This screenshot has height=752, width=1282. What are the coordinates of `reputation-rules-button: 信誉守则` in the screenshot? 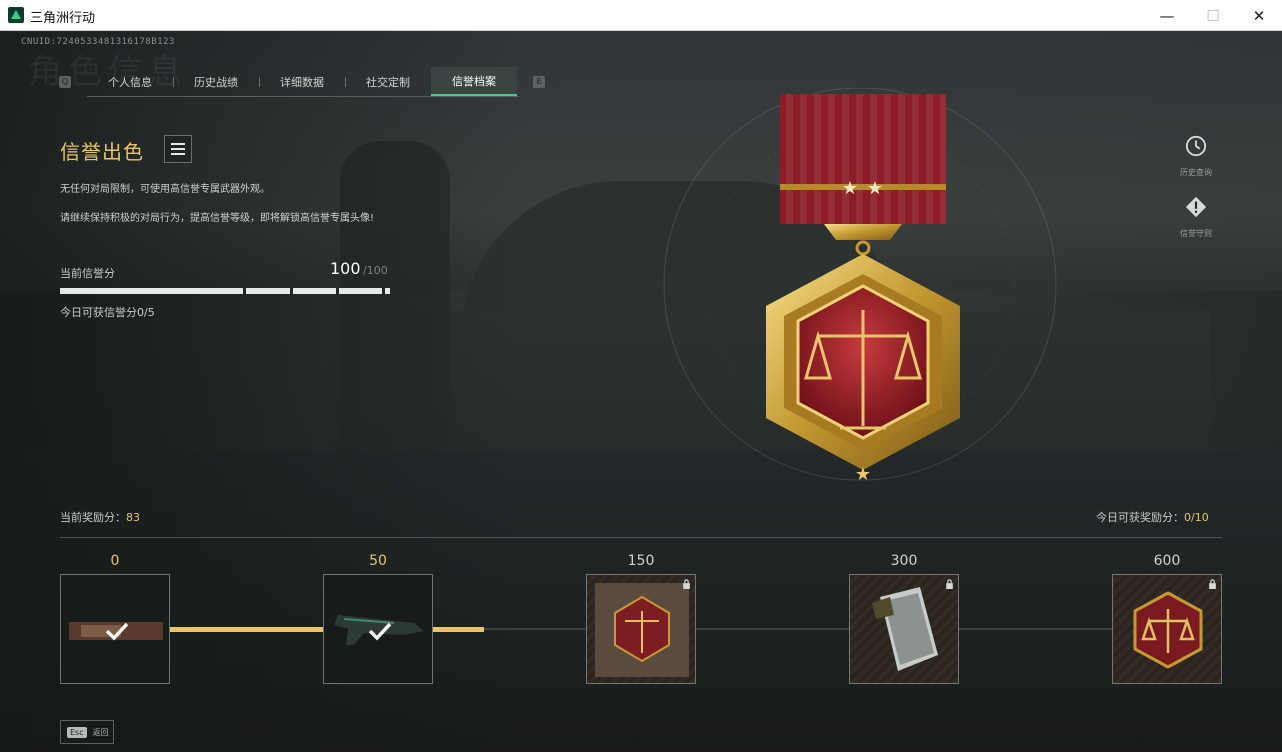 It's located at (1196, 217).